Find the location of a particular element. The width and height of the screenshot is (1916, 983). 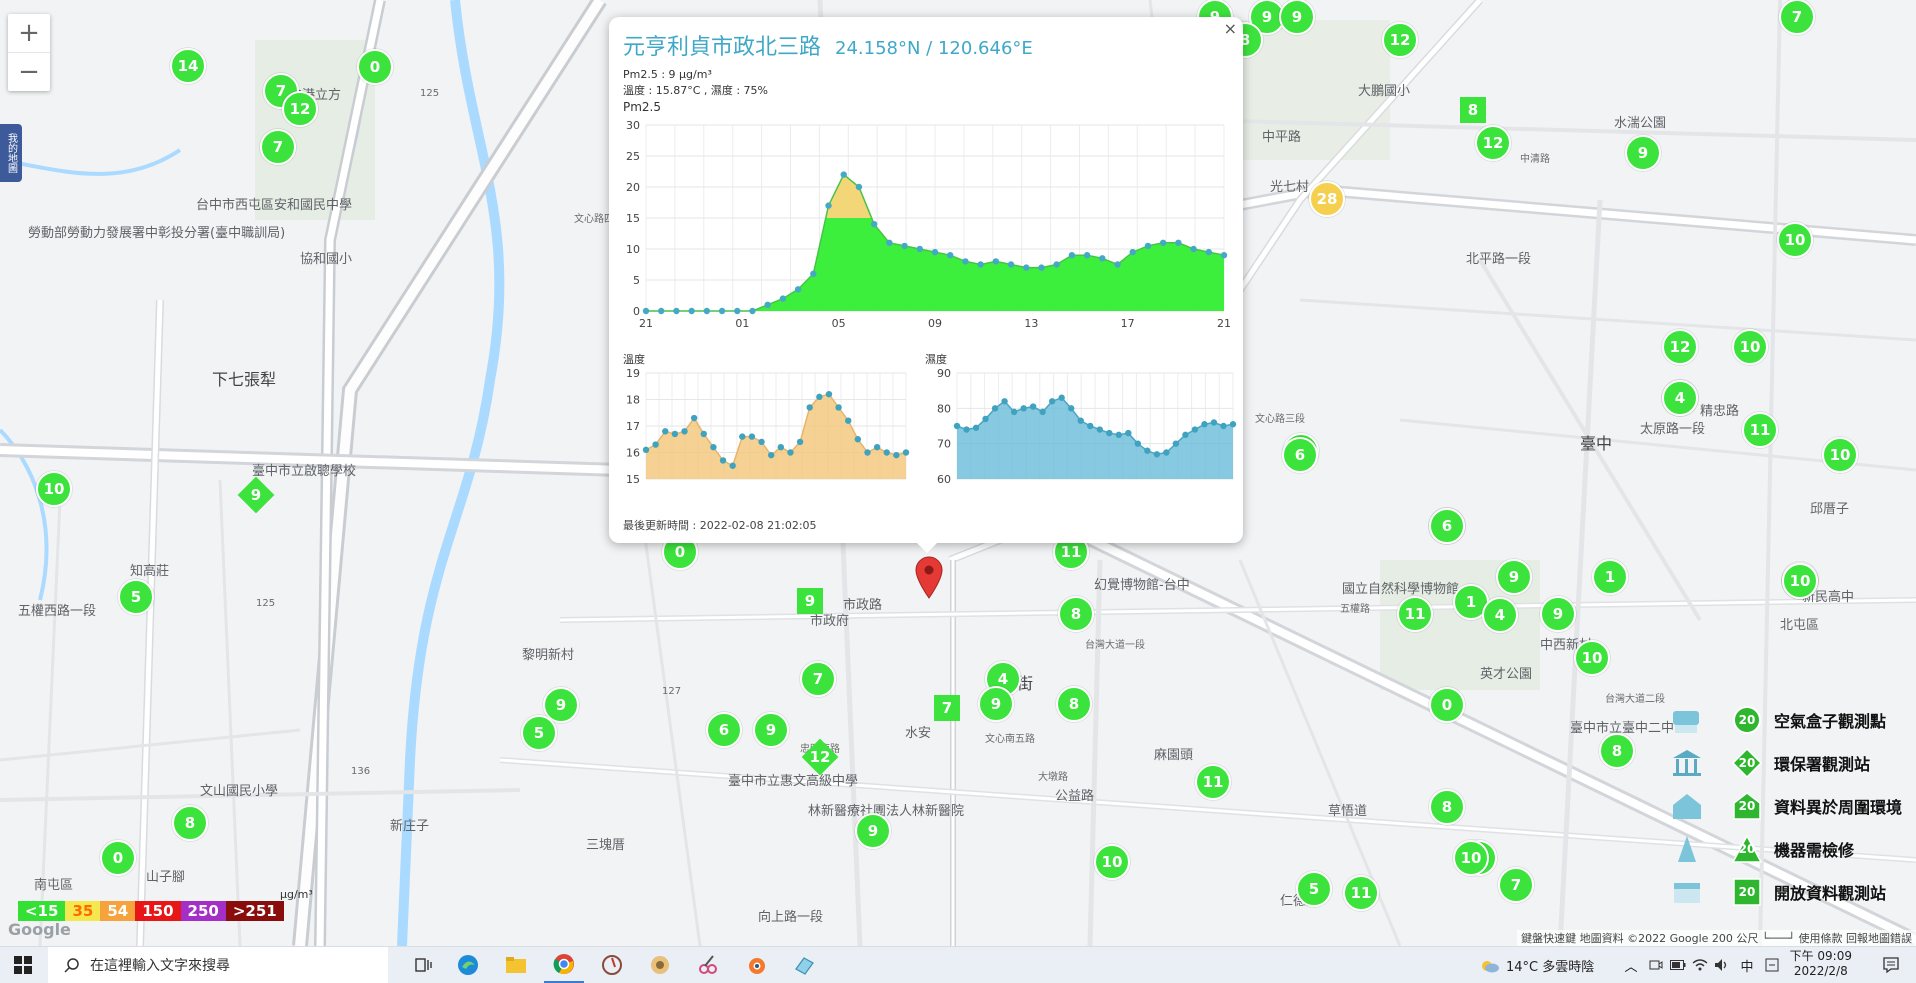

marker-value: 11 is located at coordinates (1415, 614).